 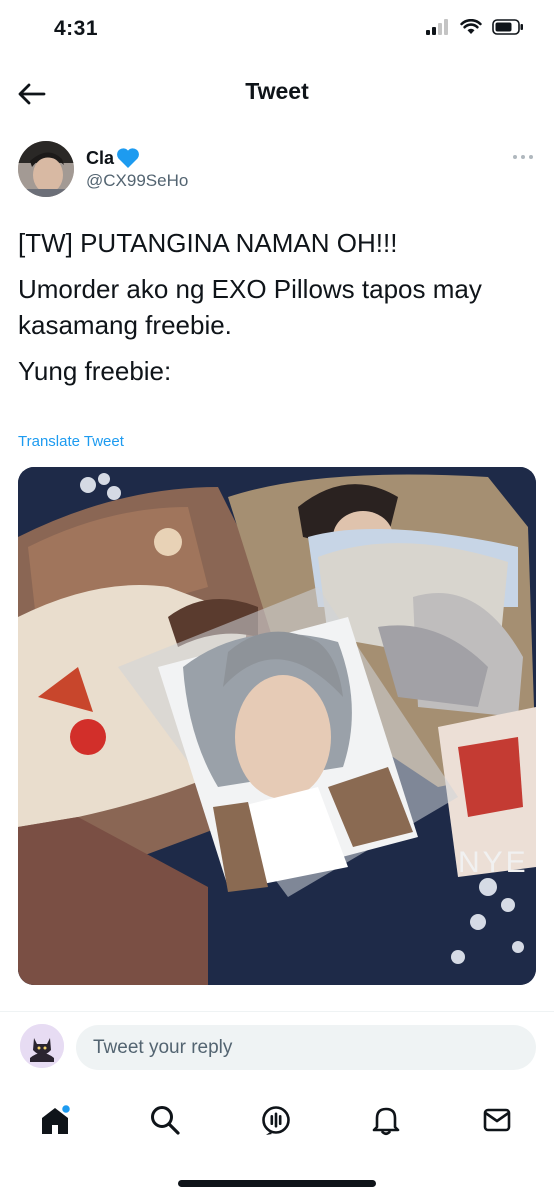 I want to click on messages-icon, so click(x=497, y=1120).